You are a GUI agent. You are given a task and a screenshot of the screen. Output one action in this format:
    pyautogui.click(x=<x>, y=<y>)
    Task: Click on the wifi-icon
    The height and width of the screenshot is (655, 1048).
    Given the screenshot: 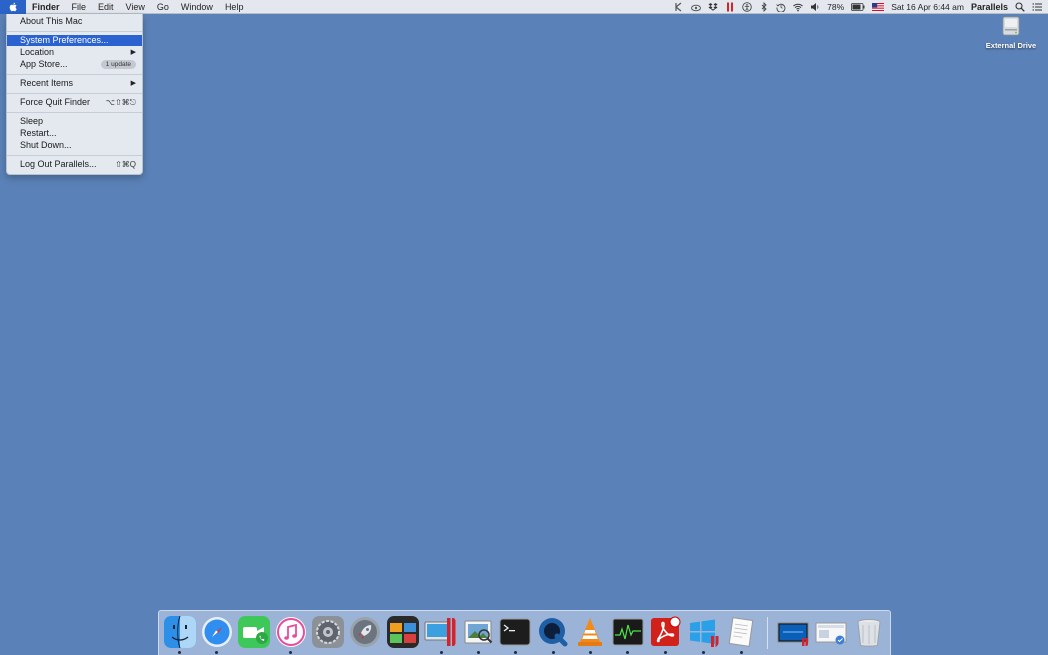 What is the action you would take?
    pyautogui.click(x=798, y=7)
    